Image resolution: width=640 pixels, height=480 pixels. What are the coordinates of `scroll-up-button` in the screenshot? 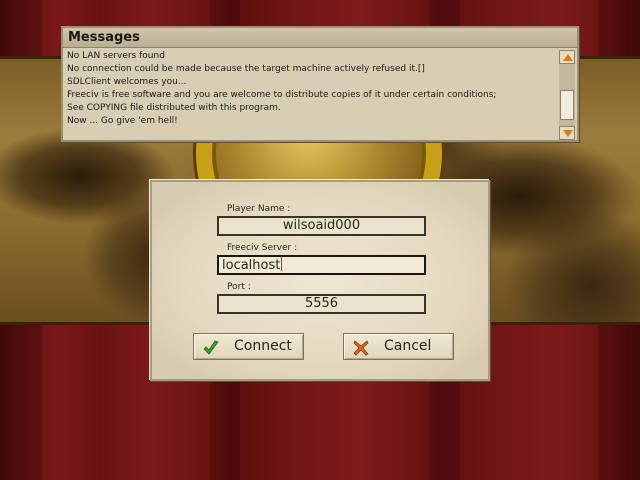 It's located at (567, 57).